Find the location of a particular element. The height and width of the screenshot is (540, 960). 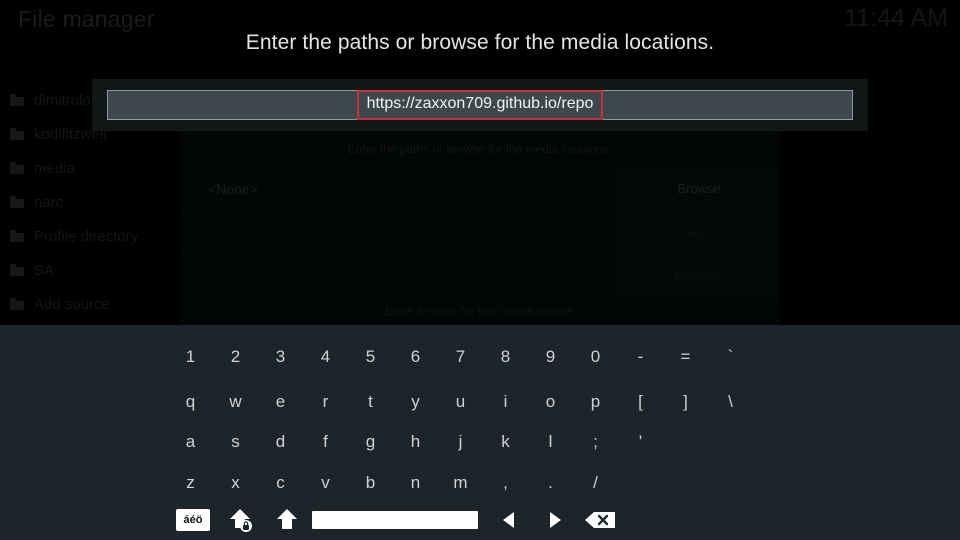

key-bracket-right: ] is located at coordinates (685, 402).